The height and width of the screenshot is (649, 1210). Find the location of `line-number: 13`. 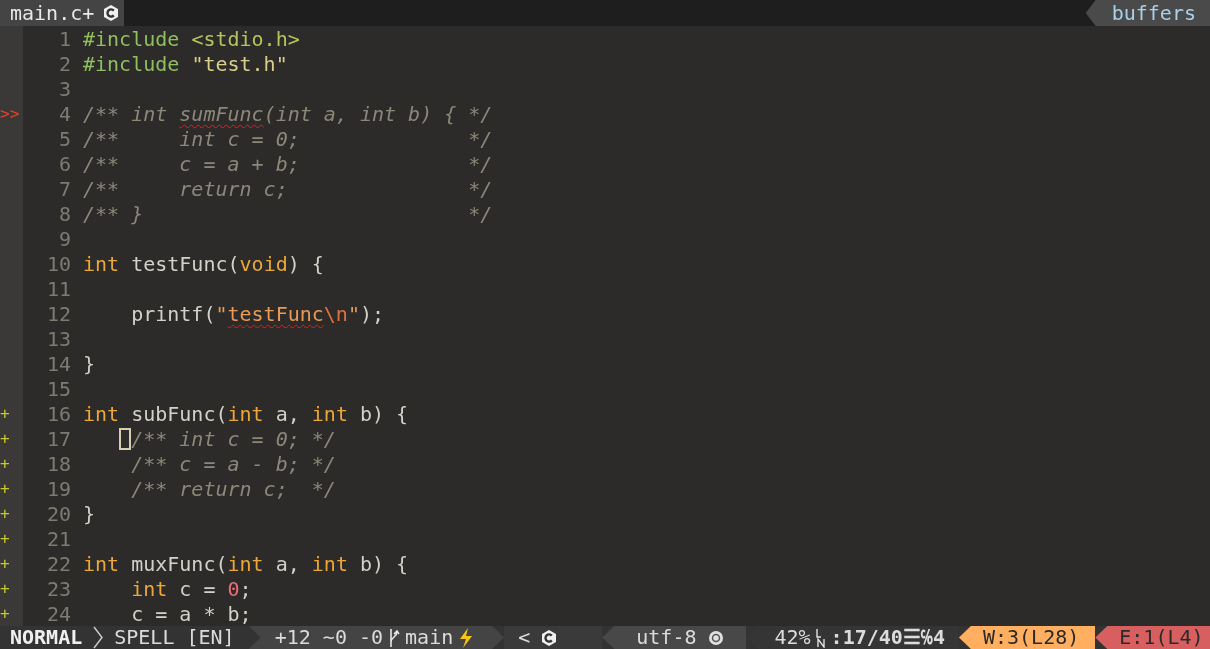

line-number: 13 is located at coordinates (58, 338).